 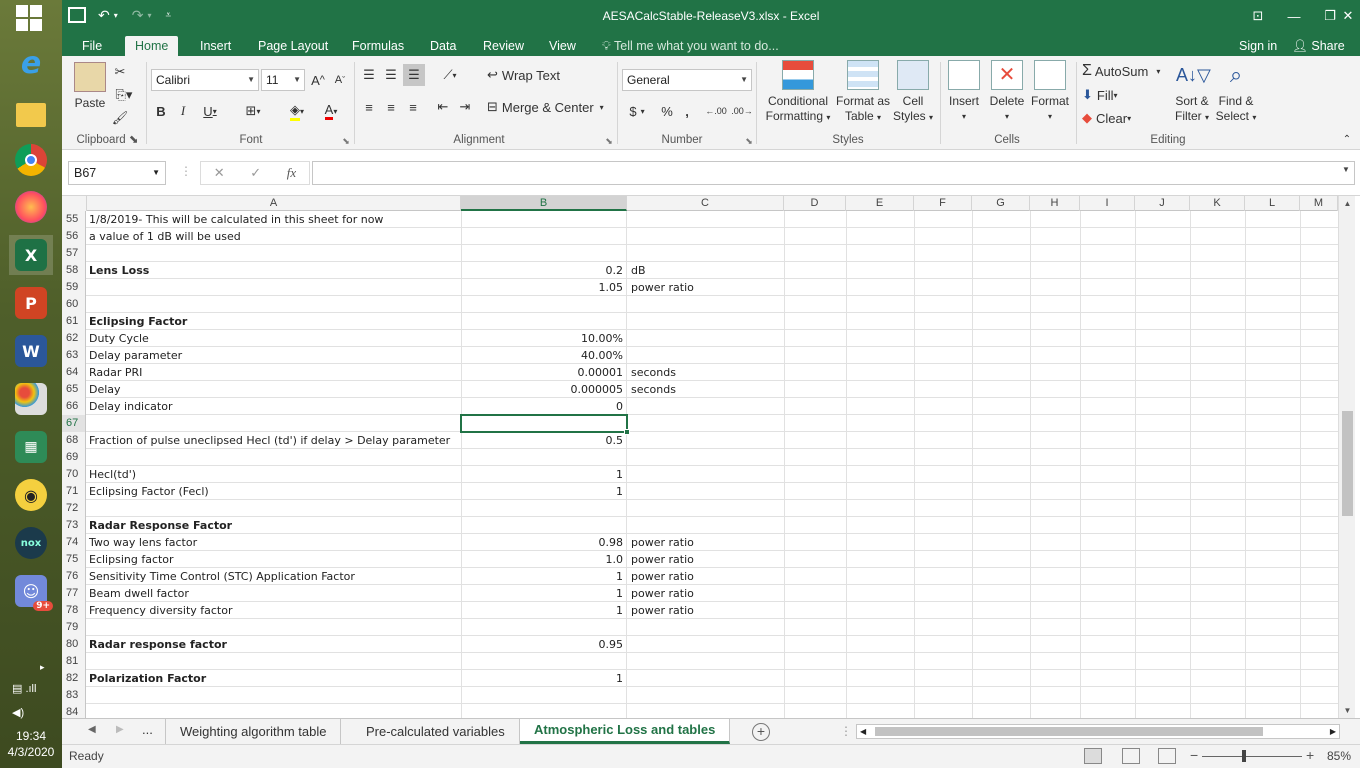 I want to click on cell-a: Radar PRI, so click(x=274, y=372).